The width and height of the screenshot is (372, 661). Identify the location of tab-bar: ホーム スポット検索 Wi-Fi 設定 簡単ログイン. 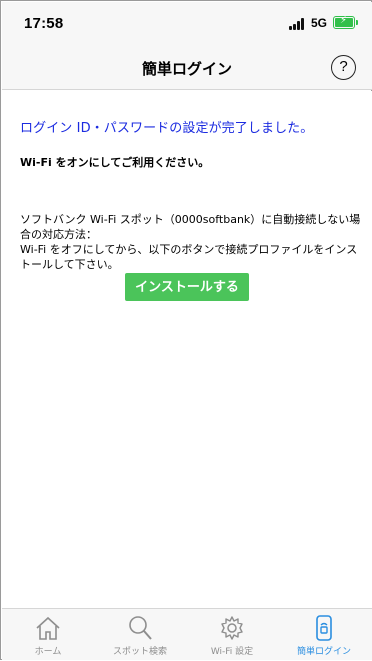
(187, 634).